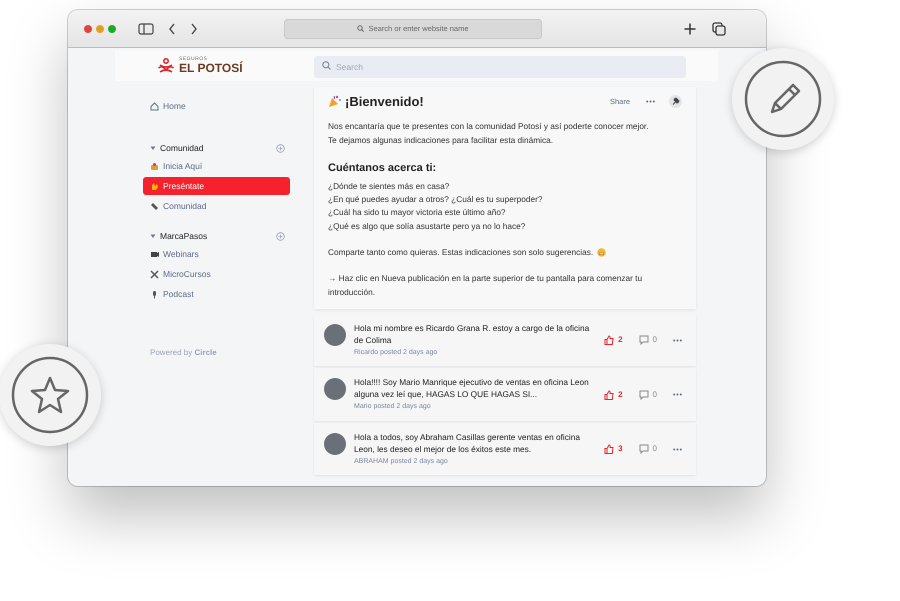  What do you see at coordinates (417, 213) in the screenshot?
I see `body-text: ¿Cuál ha sido tu mayor victoria este último año?` at bounding box center [417, 213].